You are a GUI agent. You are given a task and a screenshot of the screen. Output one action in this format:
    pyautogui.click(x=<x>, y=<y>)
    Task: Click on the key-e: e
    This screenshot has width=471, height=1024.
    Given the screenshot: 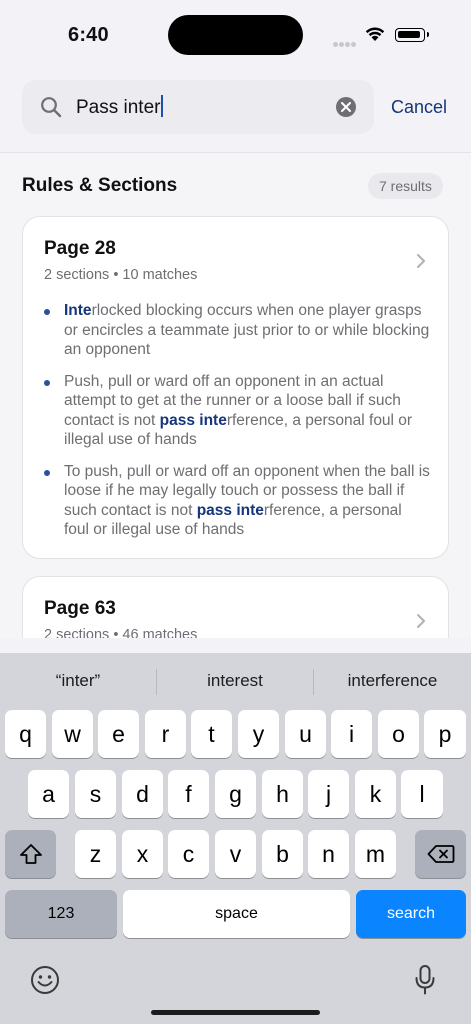 What is the action you would take?
    pyautogui.click(x=118, y=734)
    